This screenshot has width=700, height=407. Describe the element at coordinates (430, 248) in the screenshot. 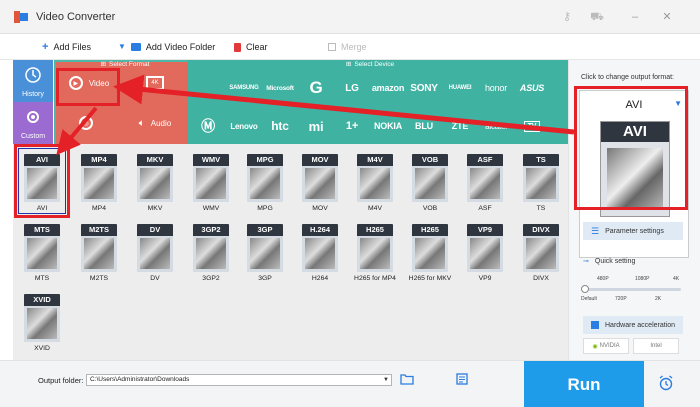

I see `h265-mkv-format-icon: H265` at that location.